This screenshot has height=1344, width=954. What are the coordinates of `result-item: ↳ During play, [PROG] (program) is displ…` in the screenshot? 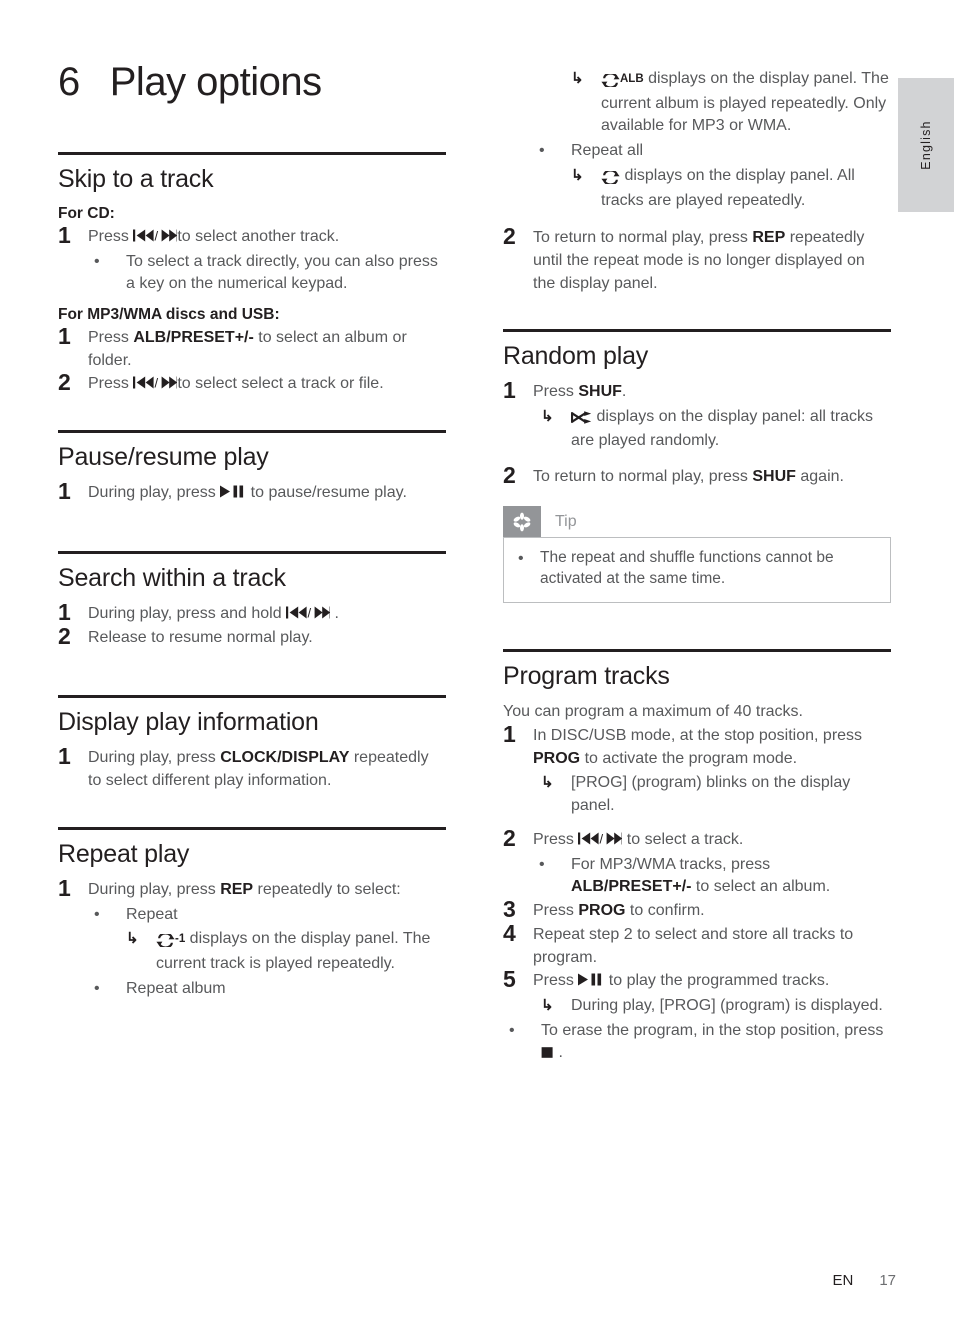 It's located at (716, 1006).